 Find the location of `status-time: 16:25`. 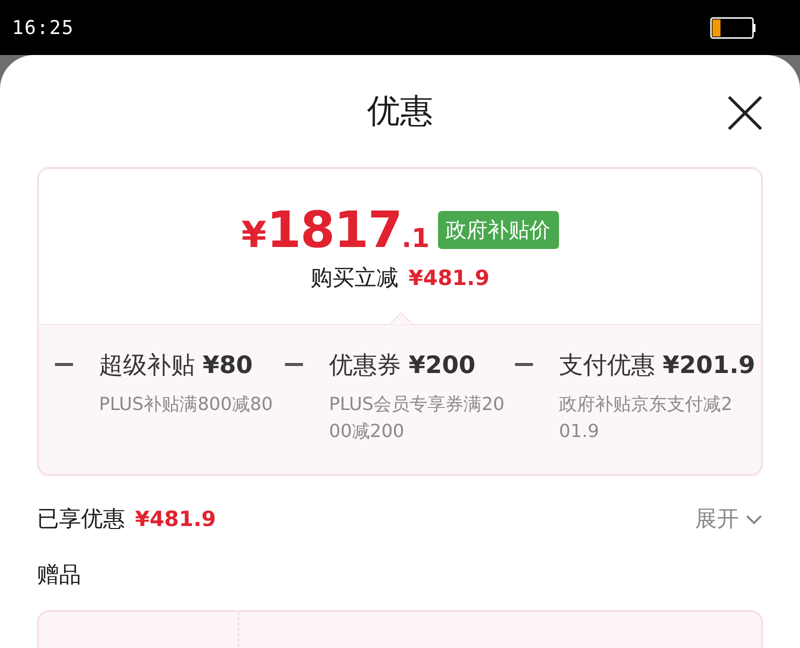

status-time: 16:25 is located at coordinates (43, 27).